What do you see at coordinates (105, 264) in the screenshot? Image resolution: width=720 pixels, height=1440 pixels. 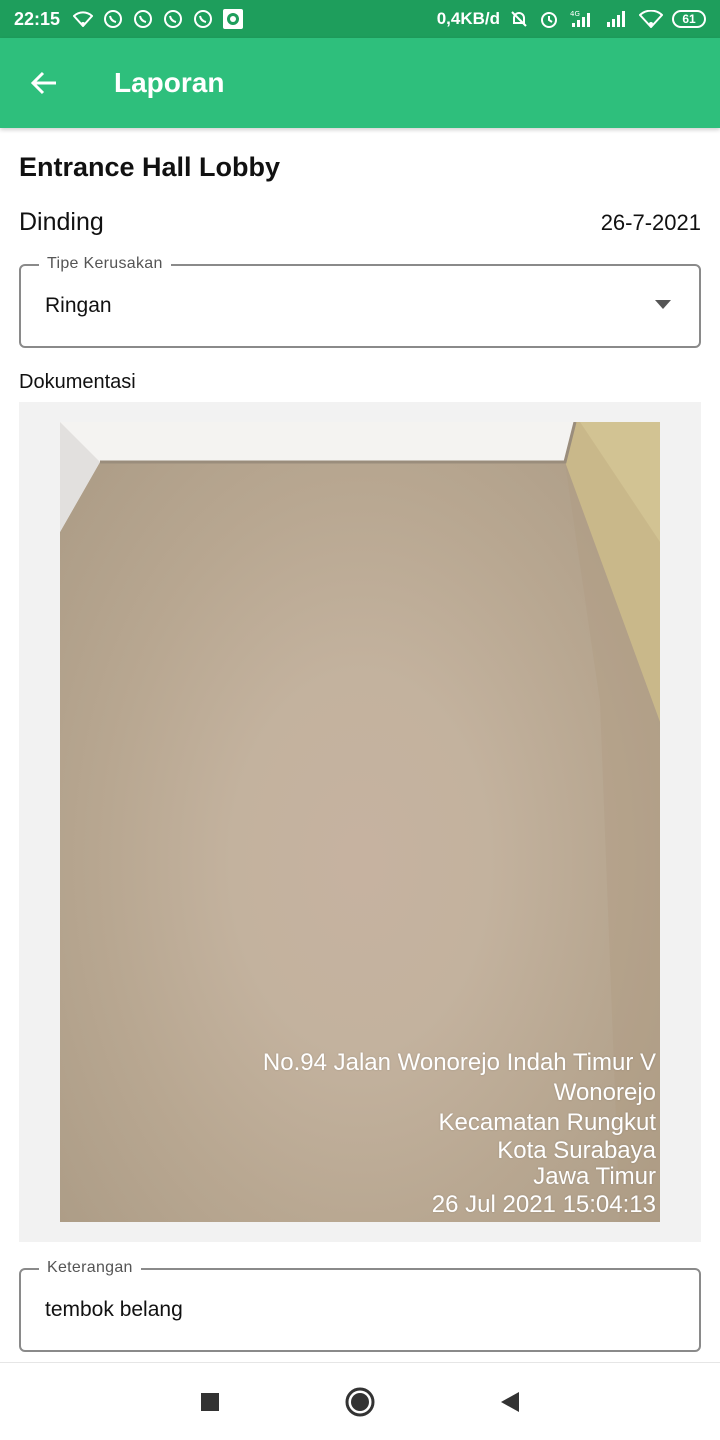 I see `damage-type-label: Tipe Kerusakan` at bounding box center [105, 264].